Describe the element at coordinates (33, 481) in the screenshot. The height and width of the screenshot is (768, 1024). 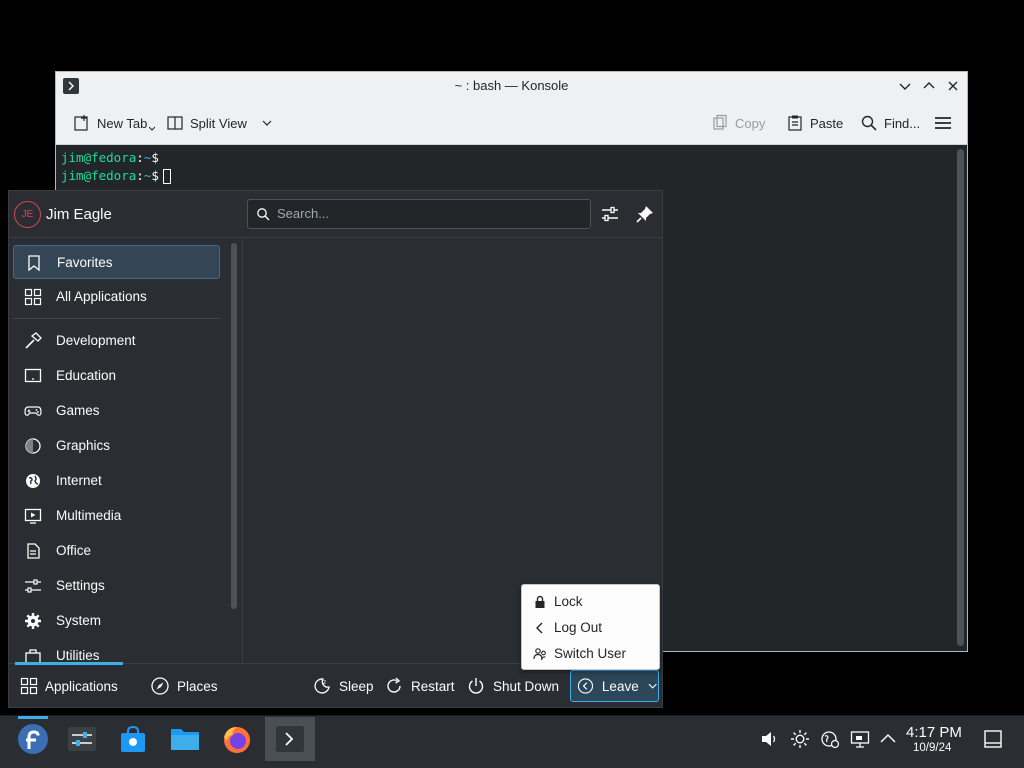
I see `globe-icon` at that location.